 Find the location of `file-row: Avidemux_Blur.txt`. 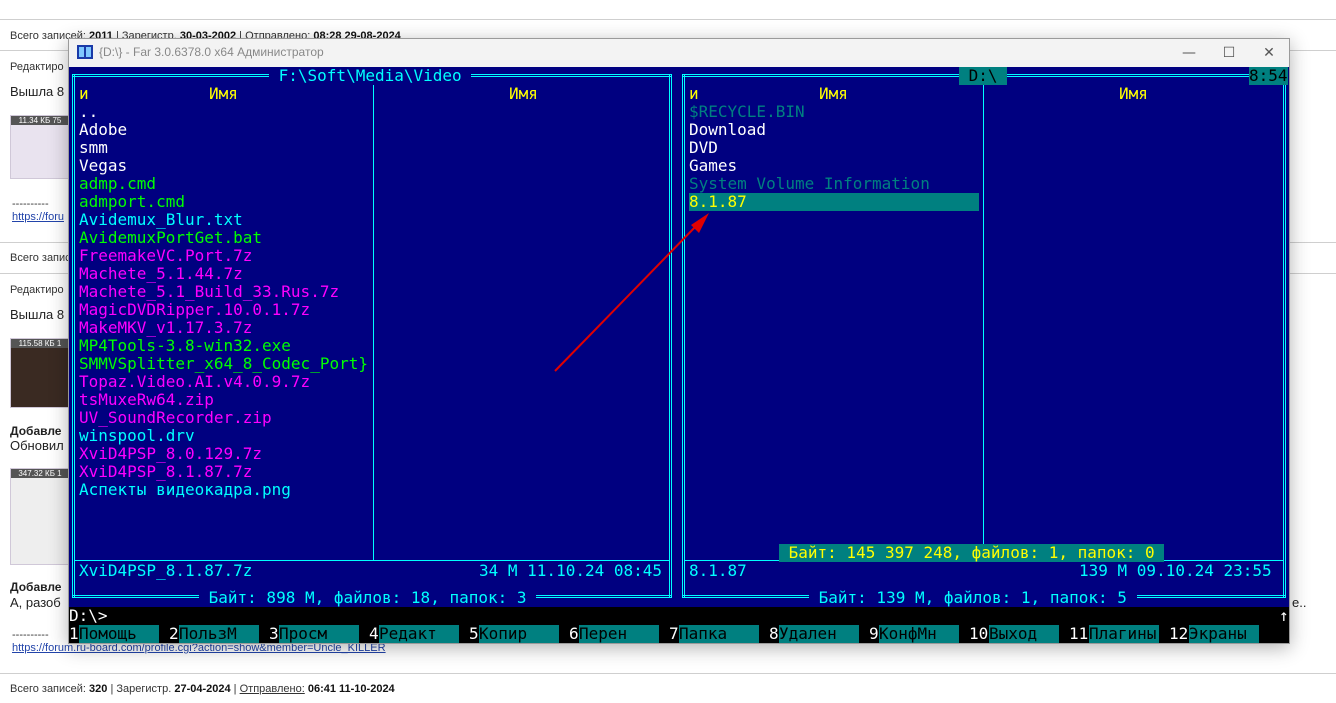

file-row: Avidemux_Blur.txt is located at coordinates (161, 220).